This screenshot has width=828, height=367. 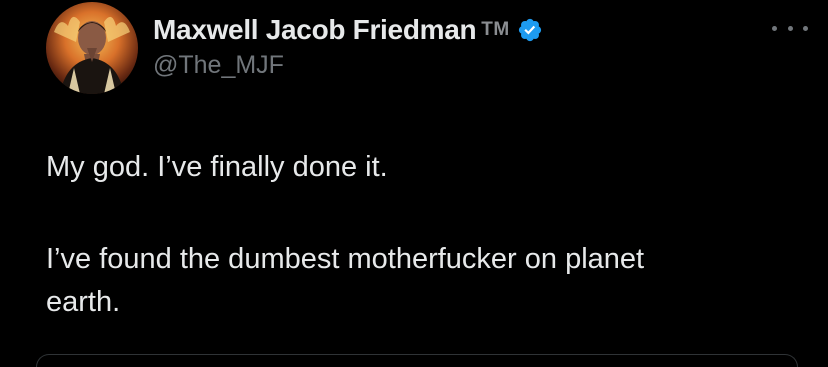 What do you see at coordinates (218, 65) in the screenshot?
I see `author-handle: @The_MJF` at bounding box center [218, 65].